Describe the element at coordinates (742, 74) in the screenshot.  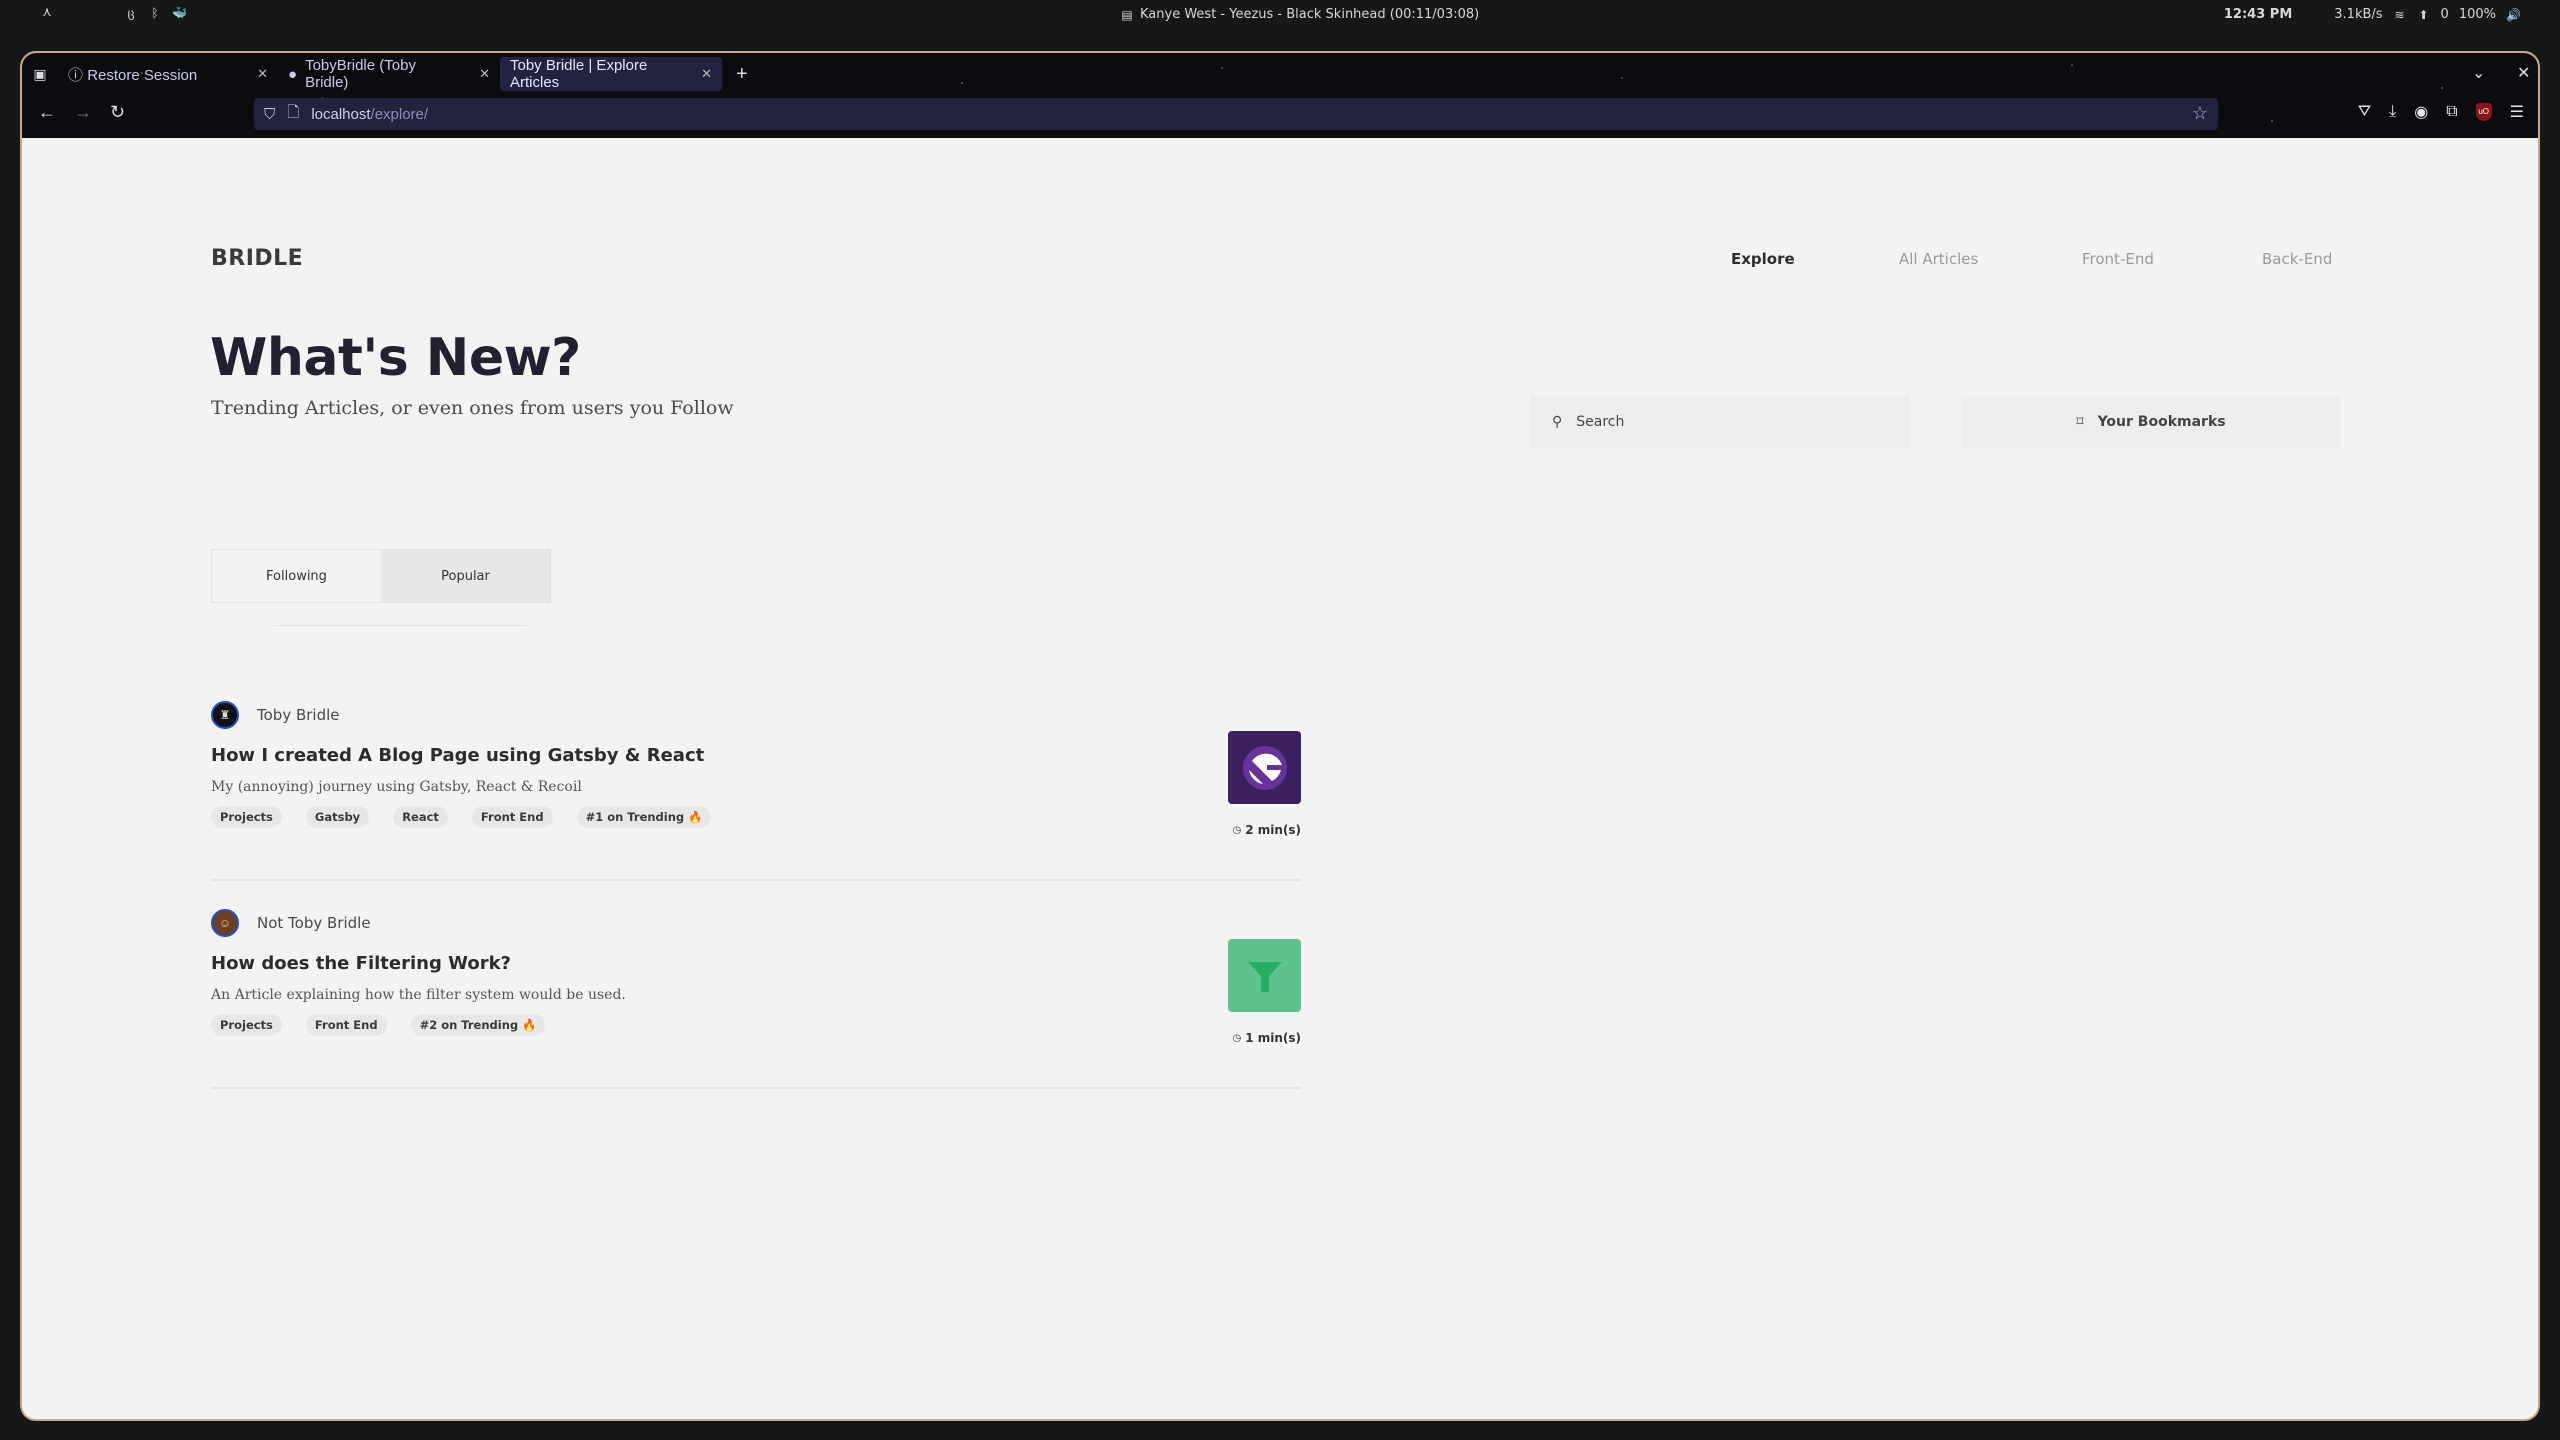
I see `new-tab-button: +` at that location.